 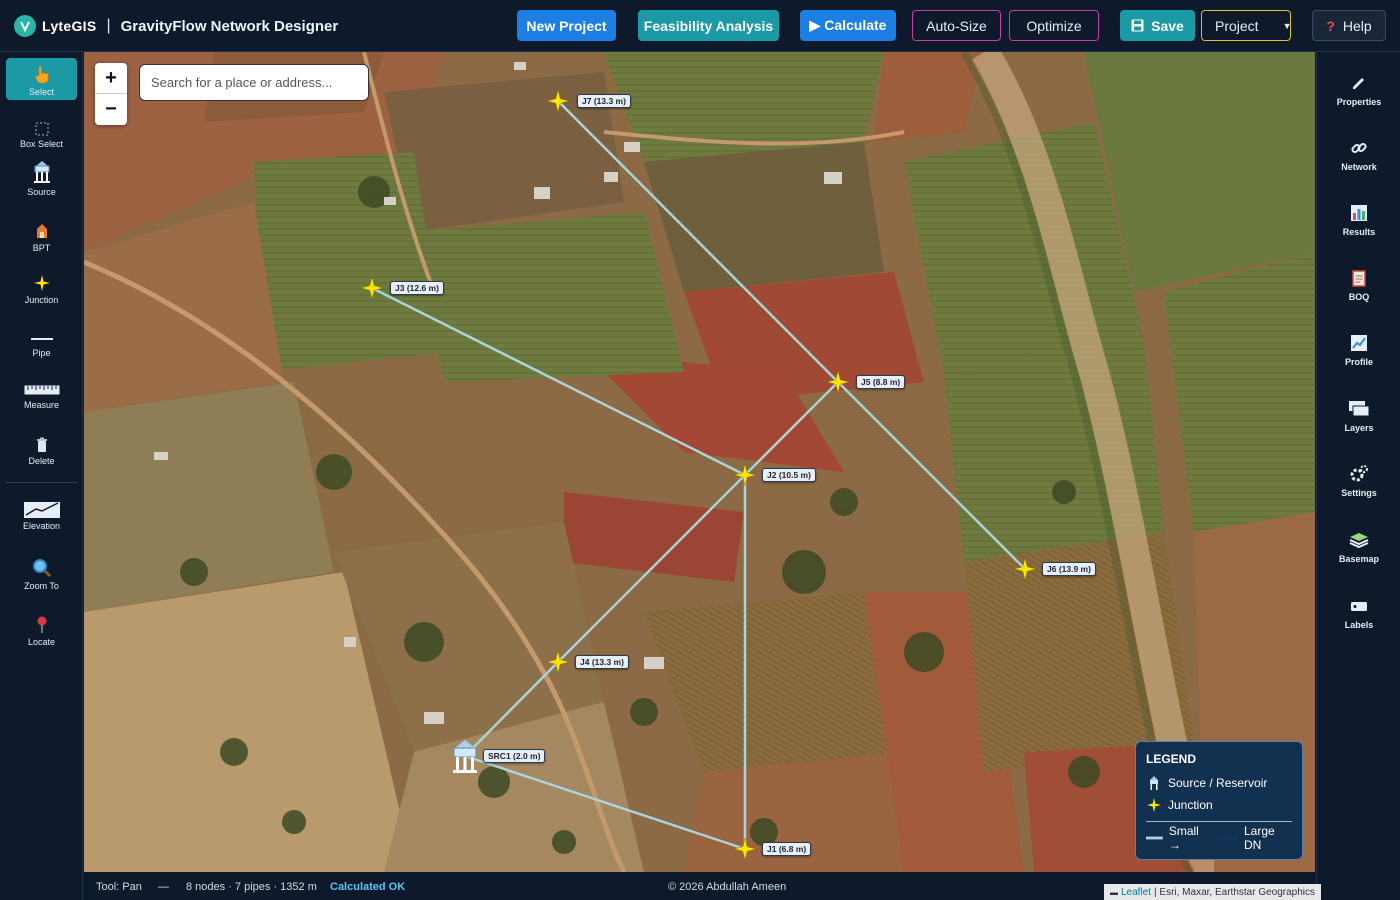 What do you see at coordinates (1359, 297) in the screenshot?
I see `boq-label: BOQ` at bounding box center [1359, 297].